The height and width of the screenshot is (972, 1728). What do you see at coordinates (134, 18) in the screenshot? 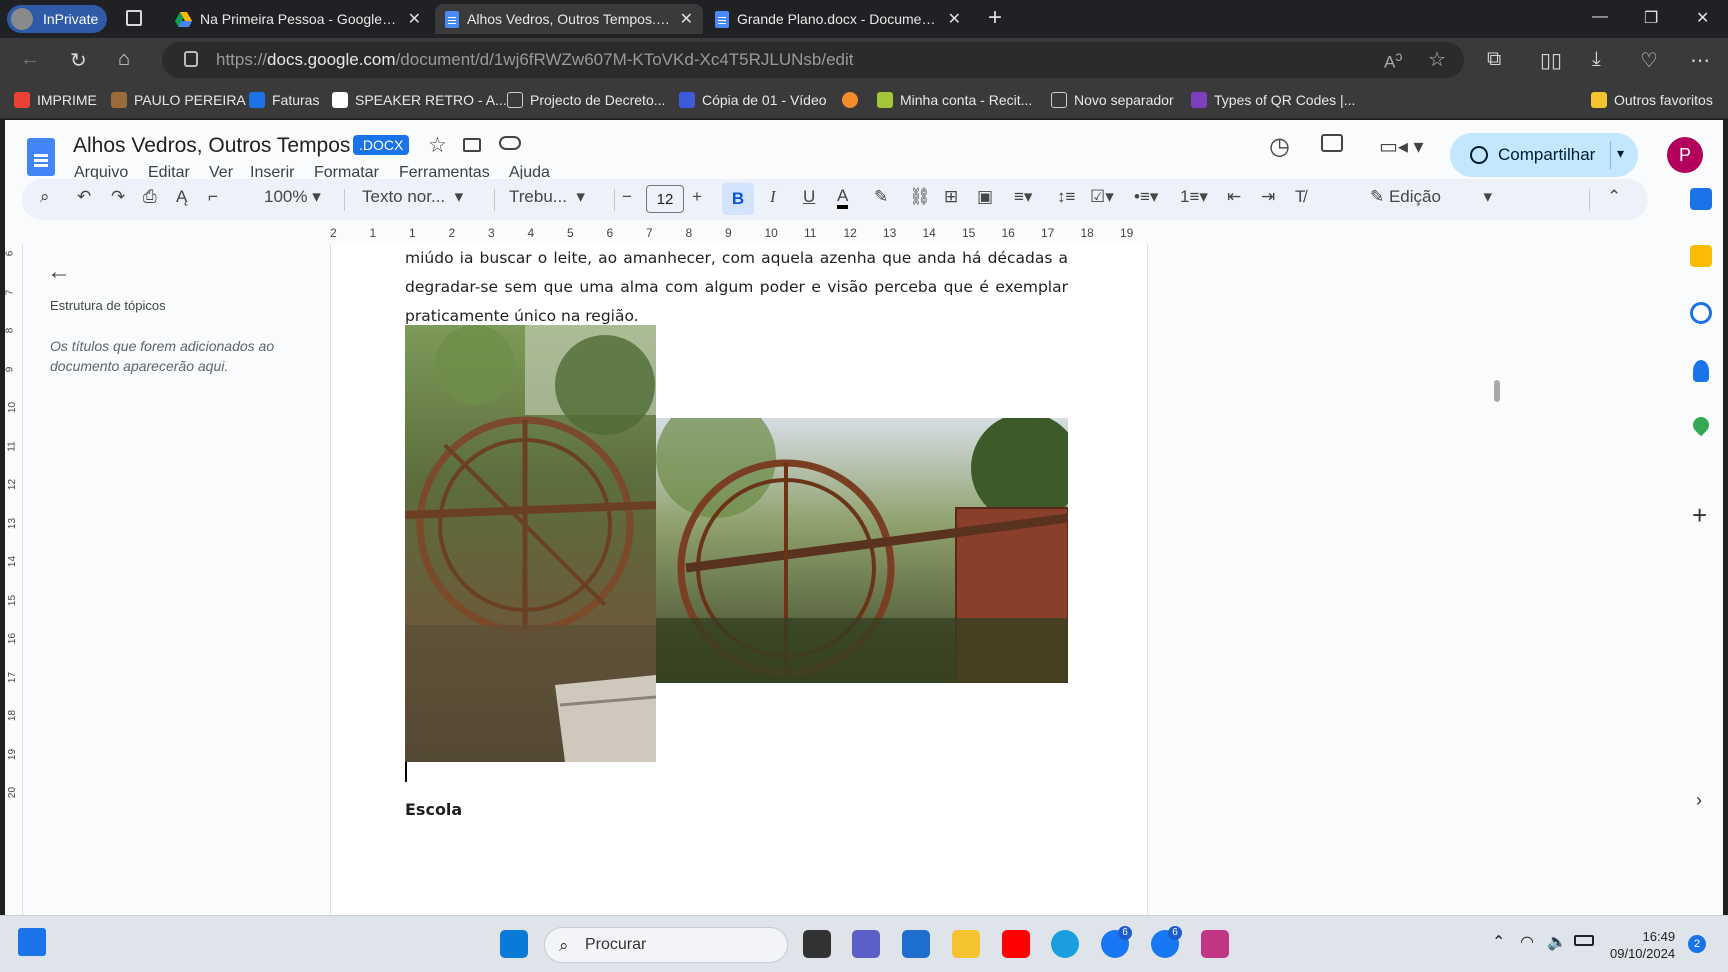
I see `tab-actions-icon` at bounding box center [134, 18].